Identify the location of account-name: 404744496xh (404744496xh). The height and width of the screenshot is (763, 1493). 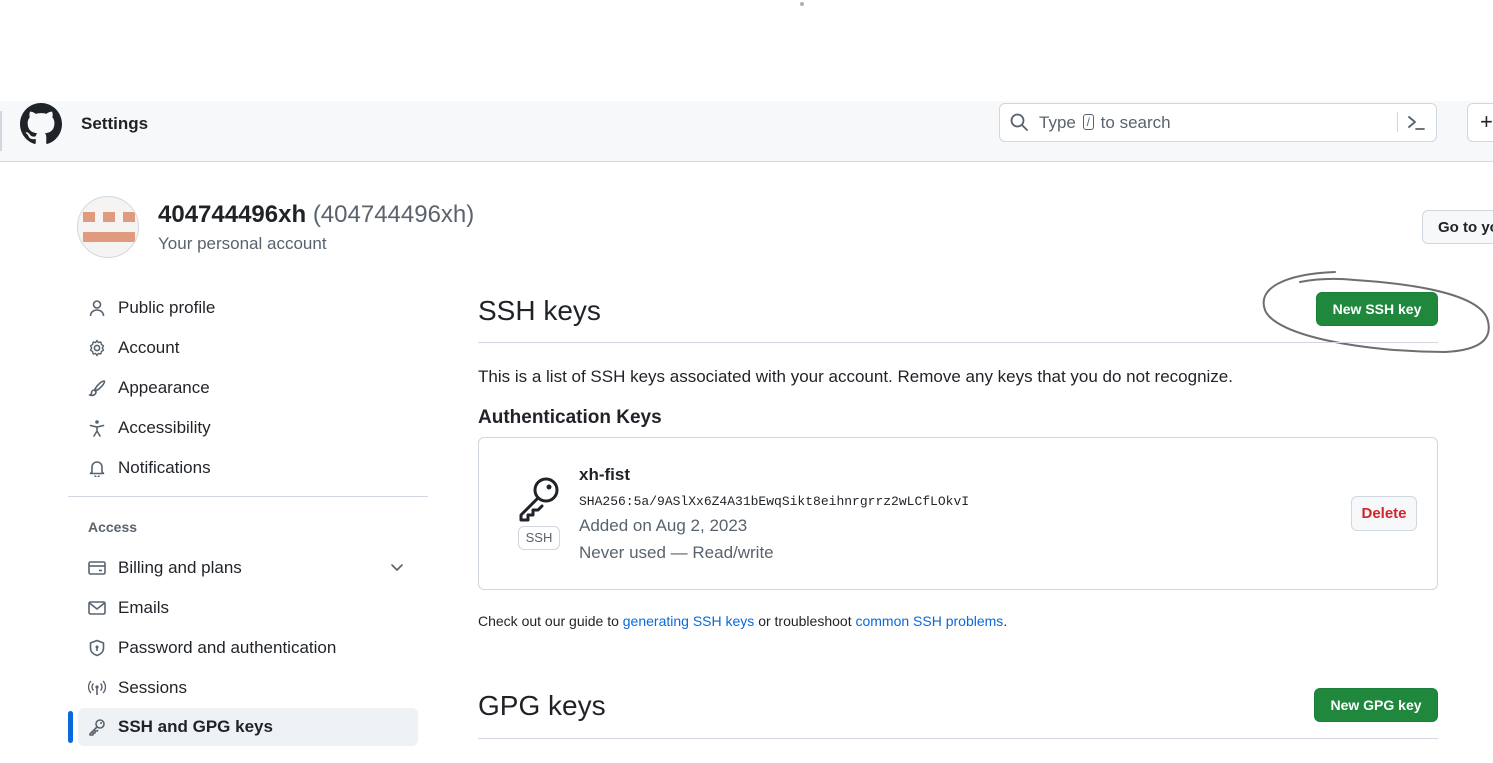
(316, 215).